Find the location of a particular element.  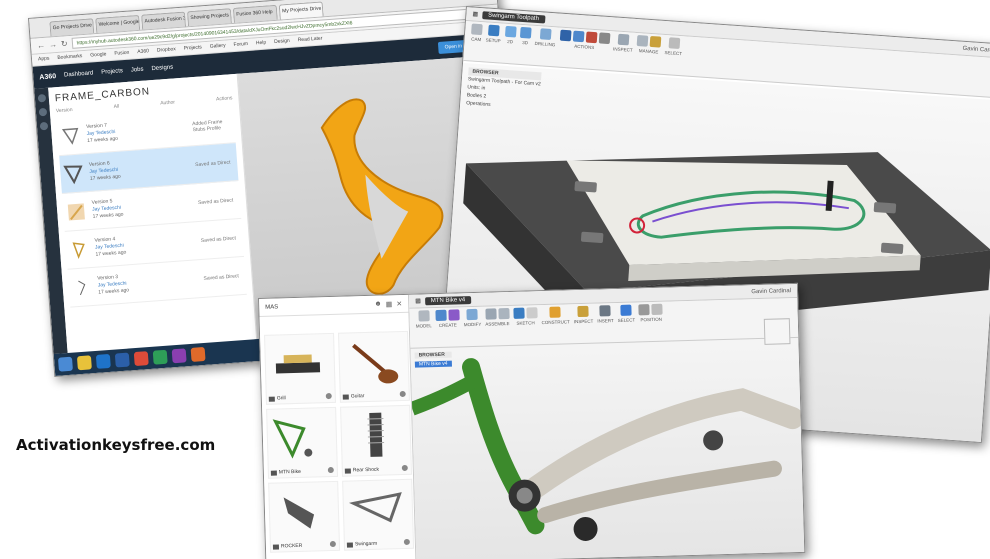

project-name: MAS is located at coordinates (271, 307).